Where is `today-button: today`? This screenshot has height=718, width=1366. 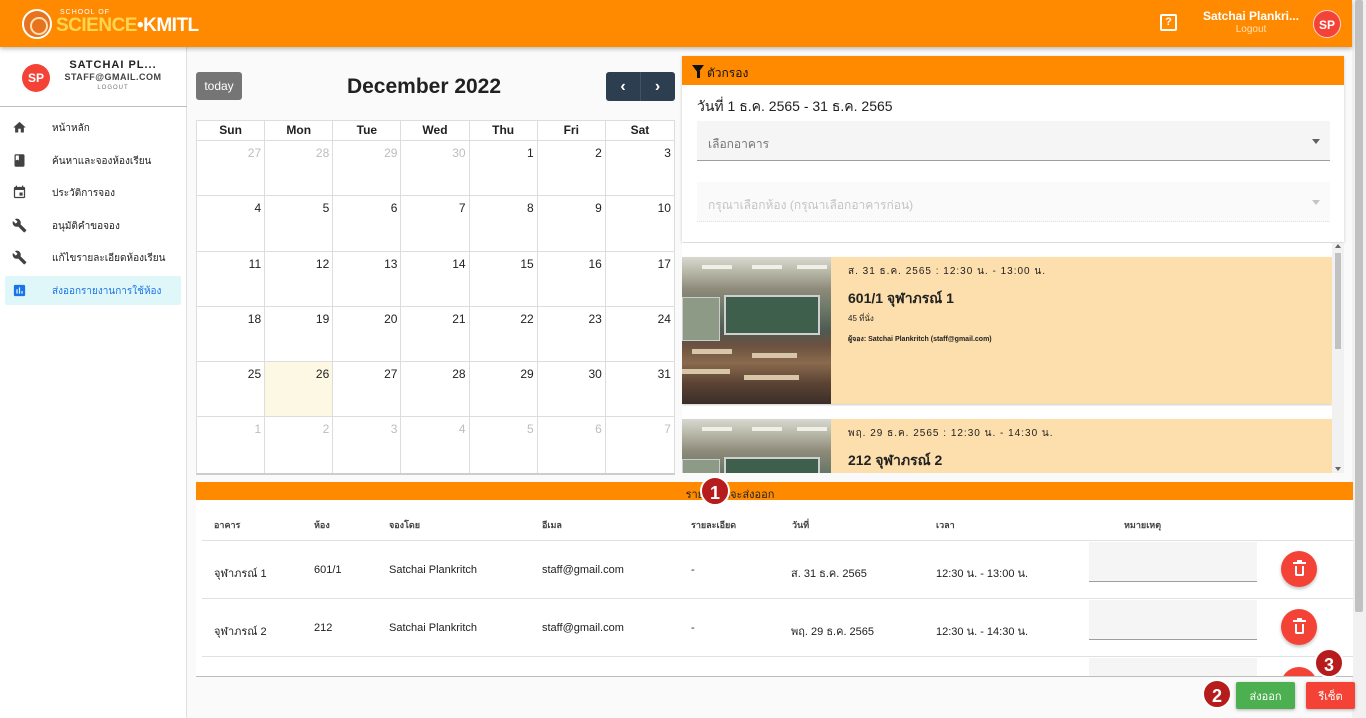
today-button: today is located at coordinates (219, 86).